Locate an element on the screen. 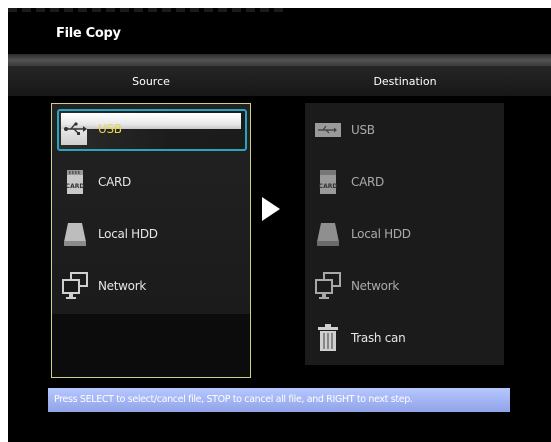 The height and width of the screenshot is (442, 551). destination-item-local-hdd: Local HDD is located at coordinates (404, 234).